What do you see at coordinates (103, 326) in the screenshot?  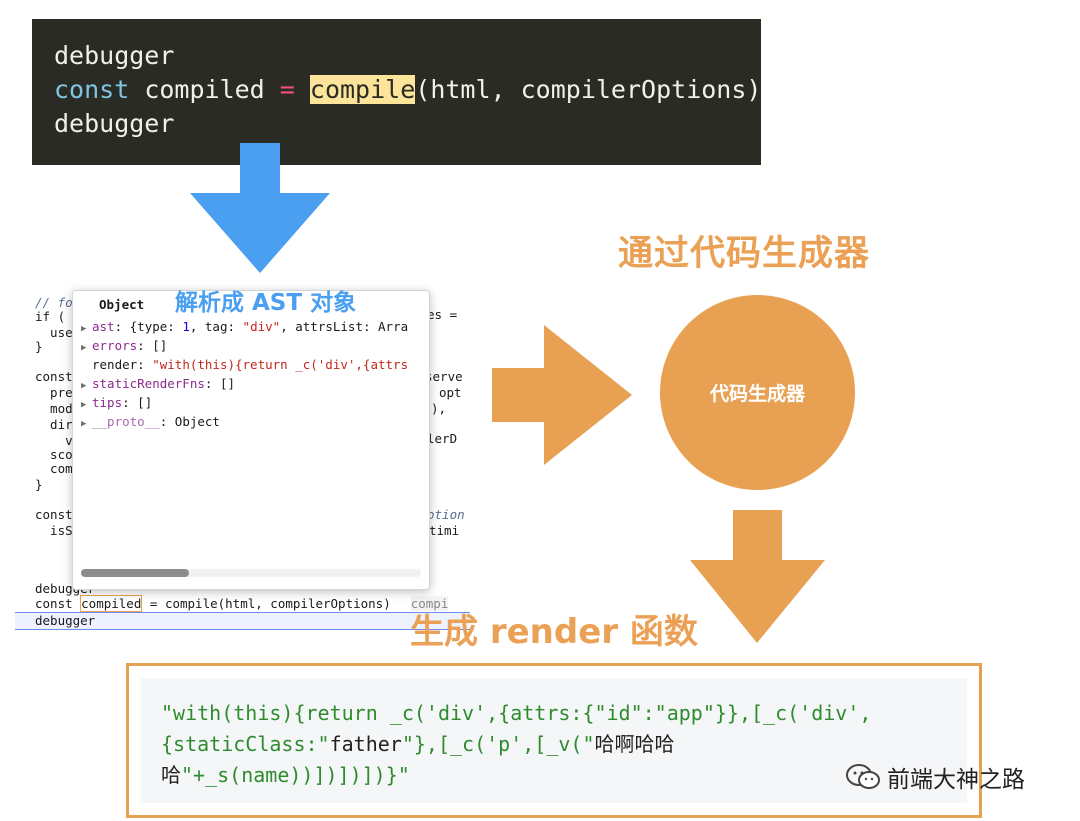 I see `popup-row-key: ast` at bounding box center [103, 326].